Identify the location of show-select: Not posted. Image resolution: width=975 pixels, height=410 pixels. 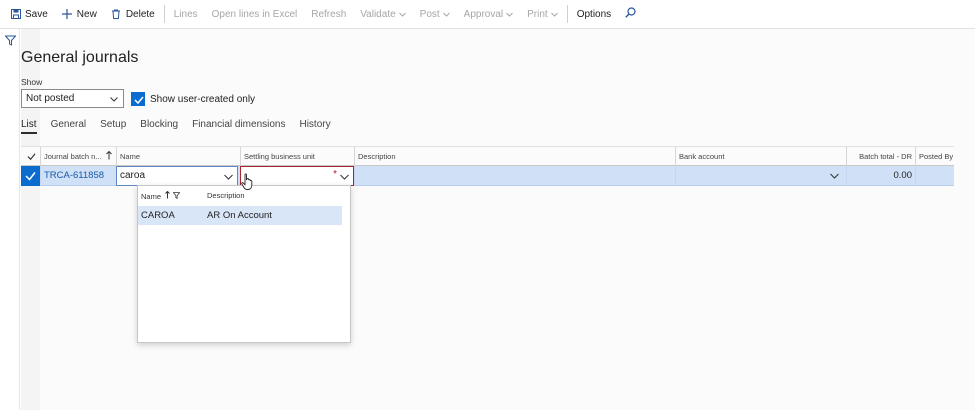
(72, 98).